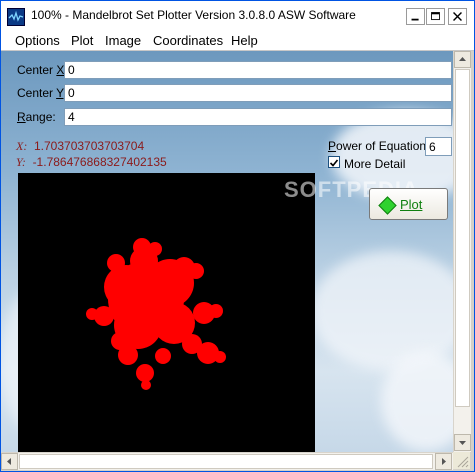 The height and width of the screenshot is (472, 475). I want to click on menu-options: Options, so click(37, 40).